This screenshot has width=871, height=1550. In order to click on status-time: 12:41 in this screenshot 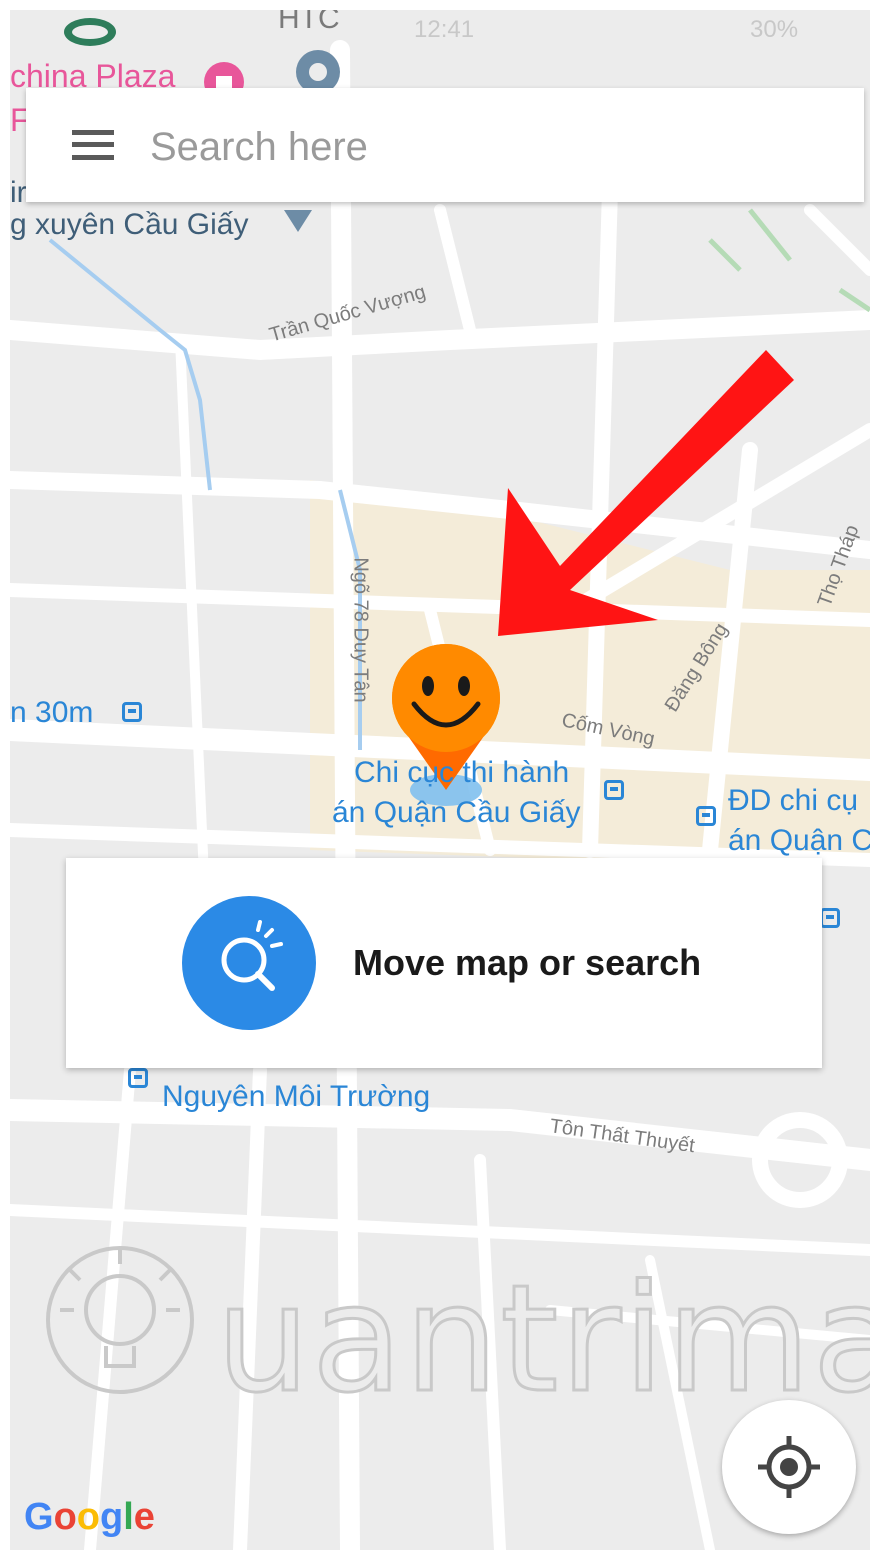, I will do `click(444, 29)`.